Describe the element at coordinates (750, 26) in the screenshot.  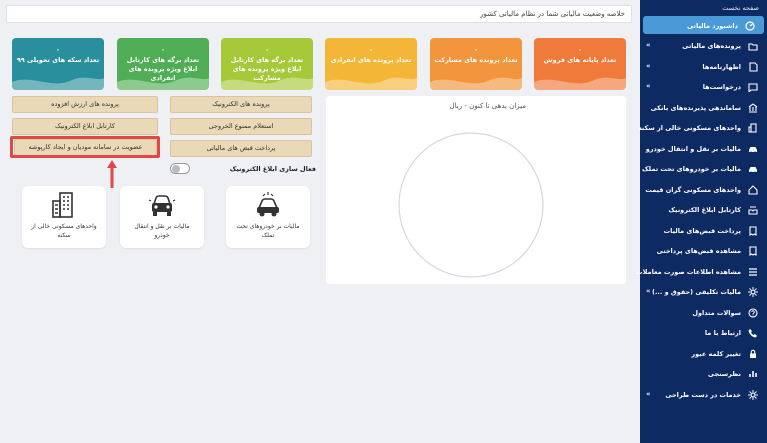
I see `dashboard-icon` at that location.